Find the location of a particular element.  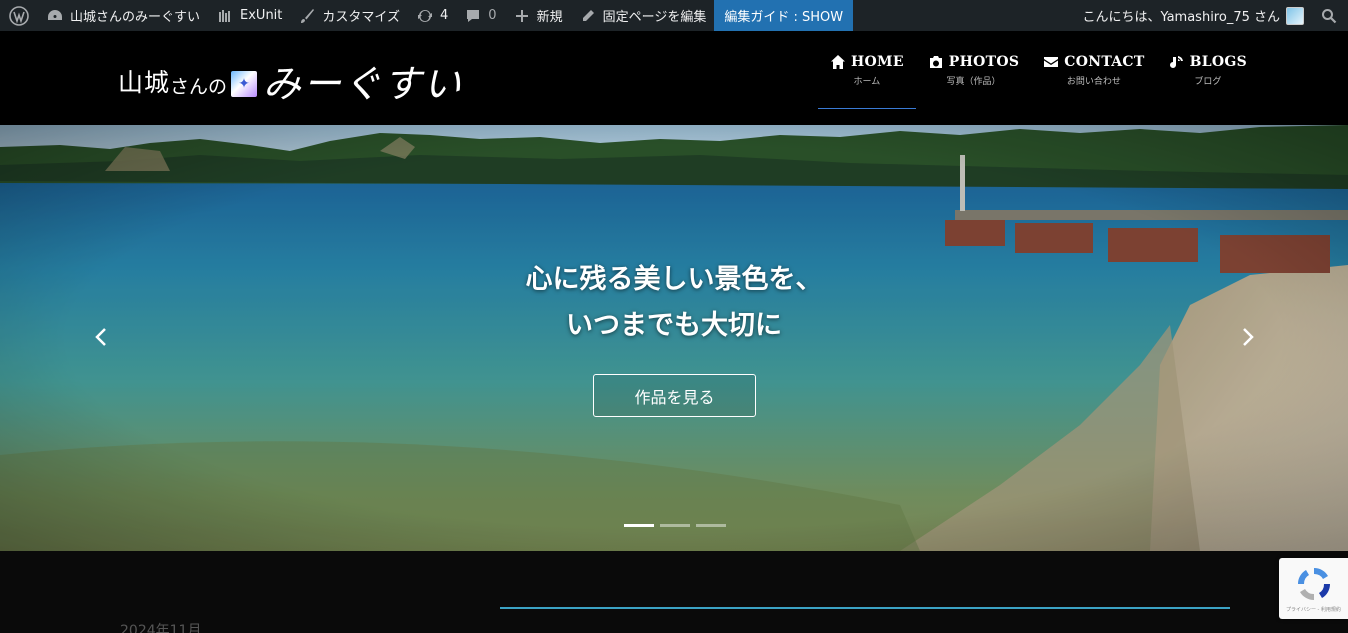

nav-sublabel: お問い合わせ is located at coordinates (1093, 81).